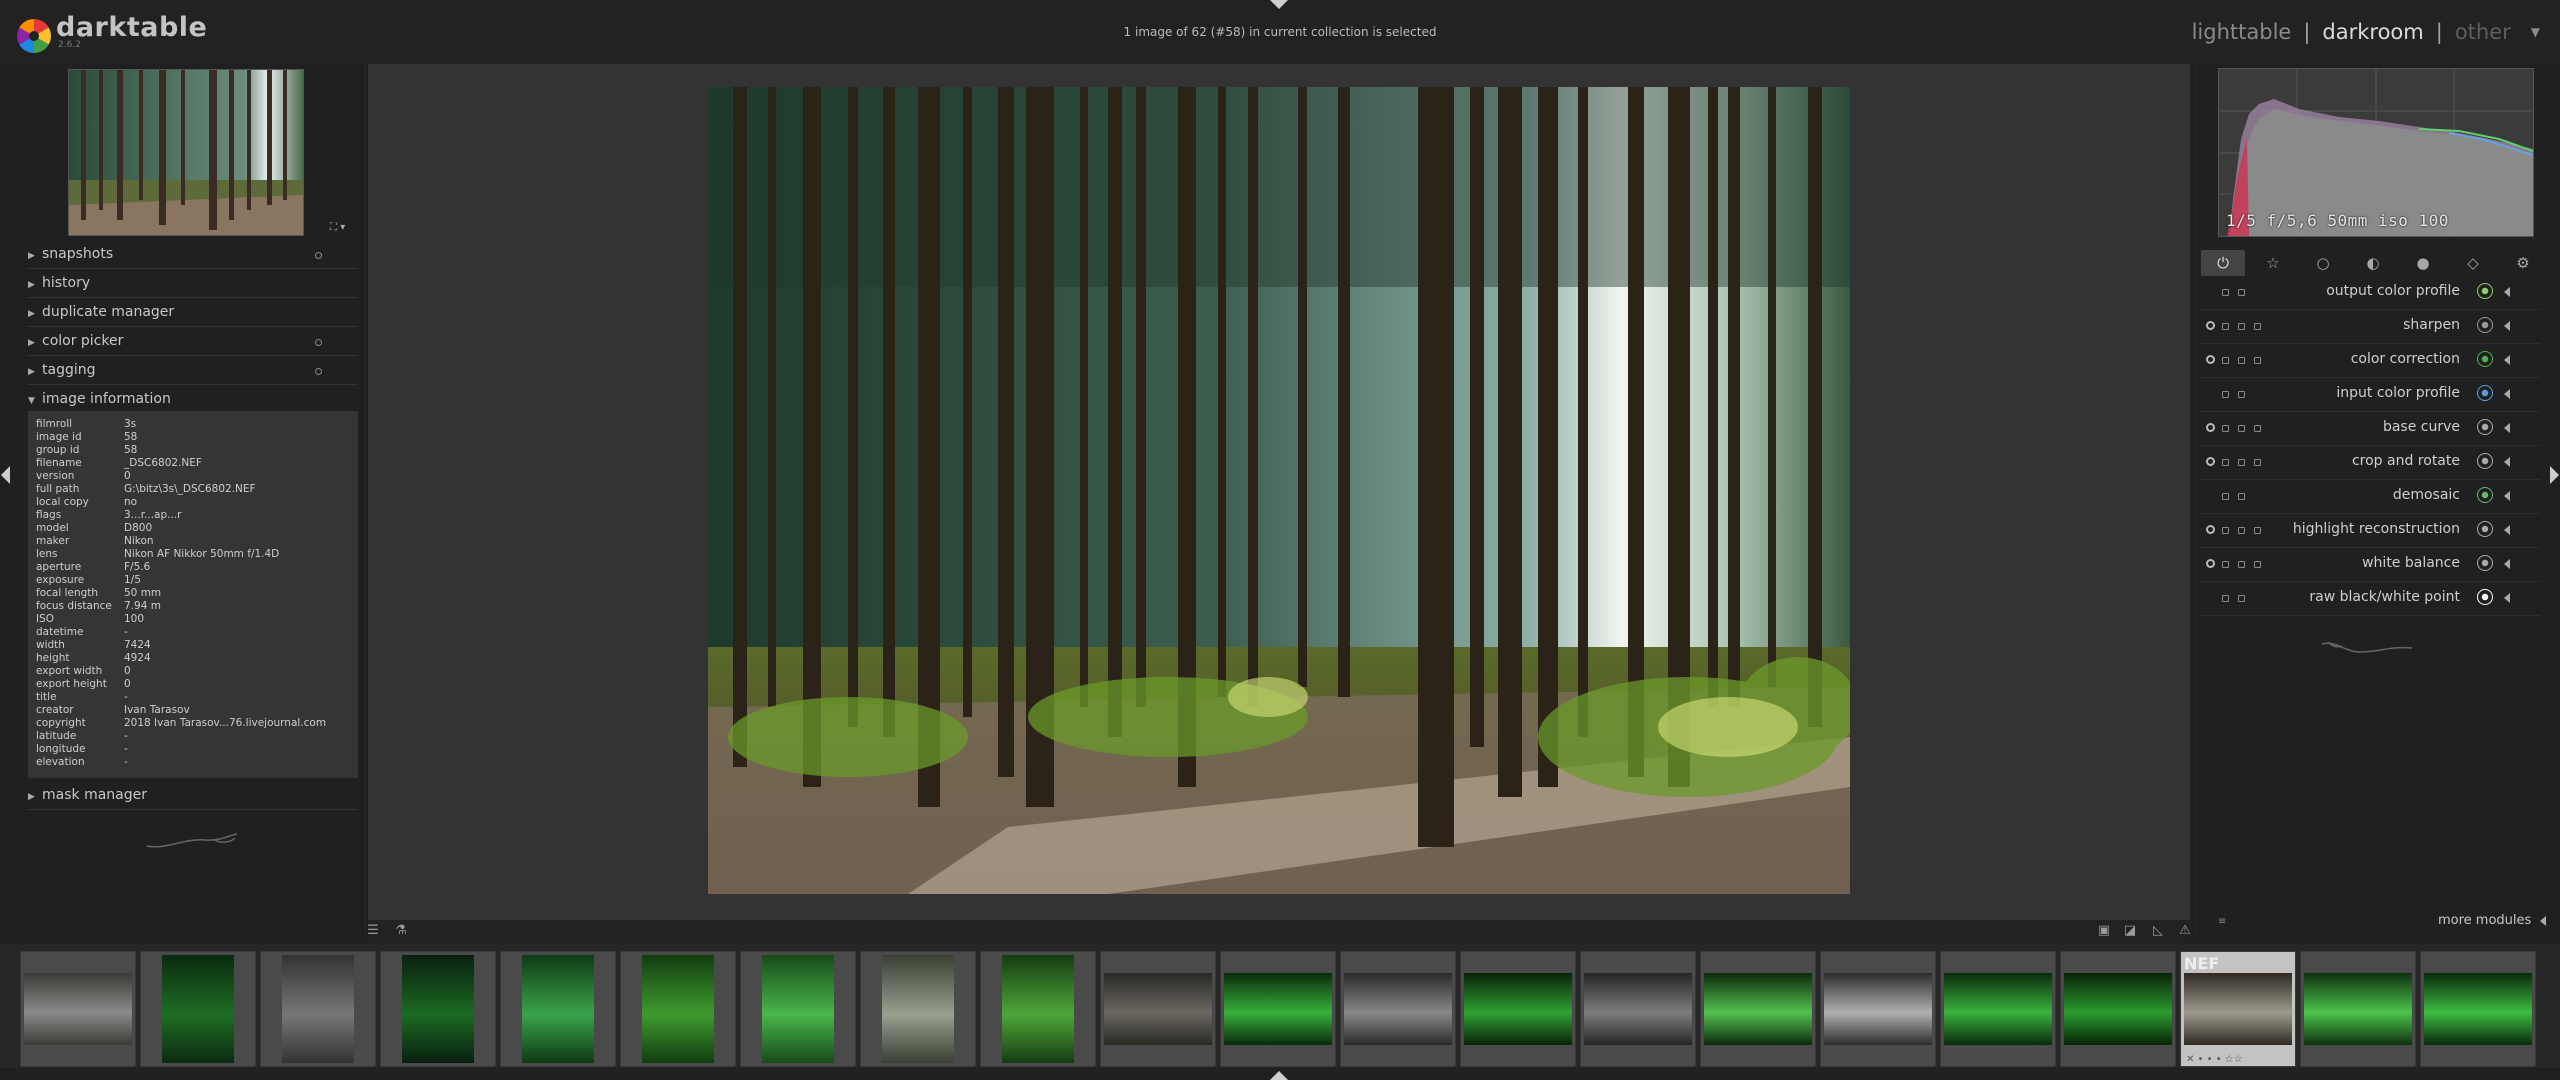 The height and width of the screenshot is (1080, 2560). Describe the element at coordinates (2523, 263) in the screenshot. I see `effect-icon: ⚙` at that location.